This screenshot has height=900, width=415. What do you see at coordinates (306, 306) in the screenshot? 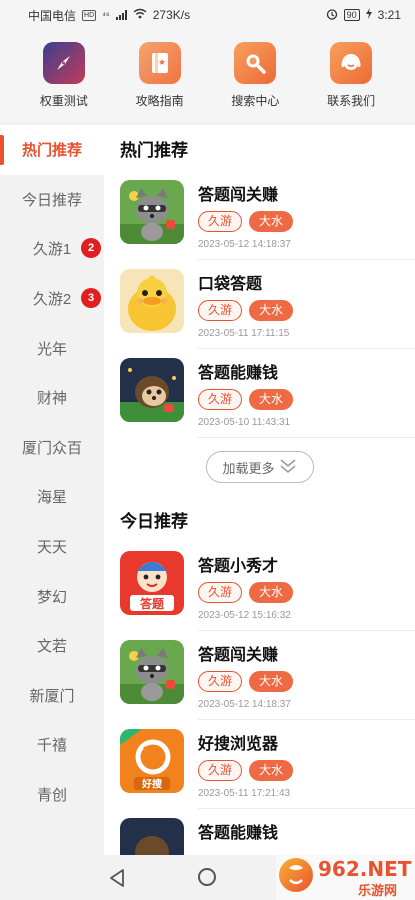
I see `app-info: 口袋答题 久游 大水 2023-05-11 17:11:15` at bounding box center [306, 306].